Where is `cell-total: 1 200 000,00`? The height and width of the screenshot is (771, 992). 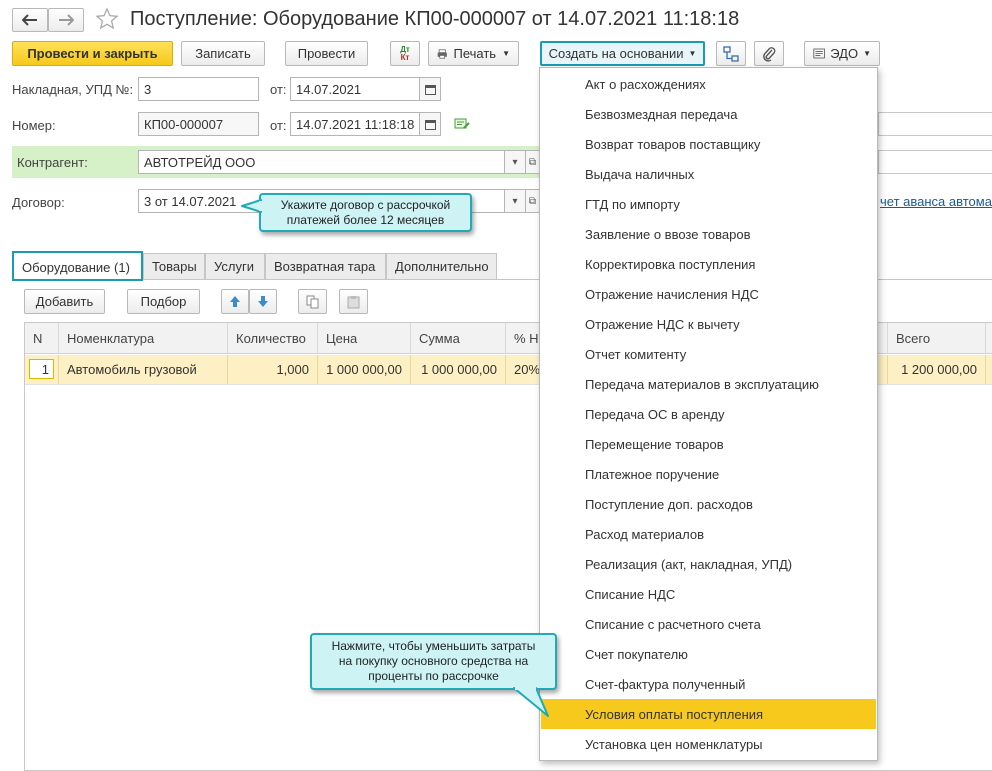
cell-total: 1 200 000,00 is located at coordinates (936, 369).